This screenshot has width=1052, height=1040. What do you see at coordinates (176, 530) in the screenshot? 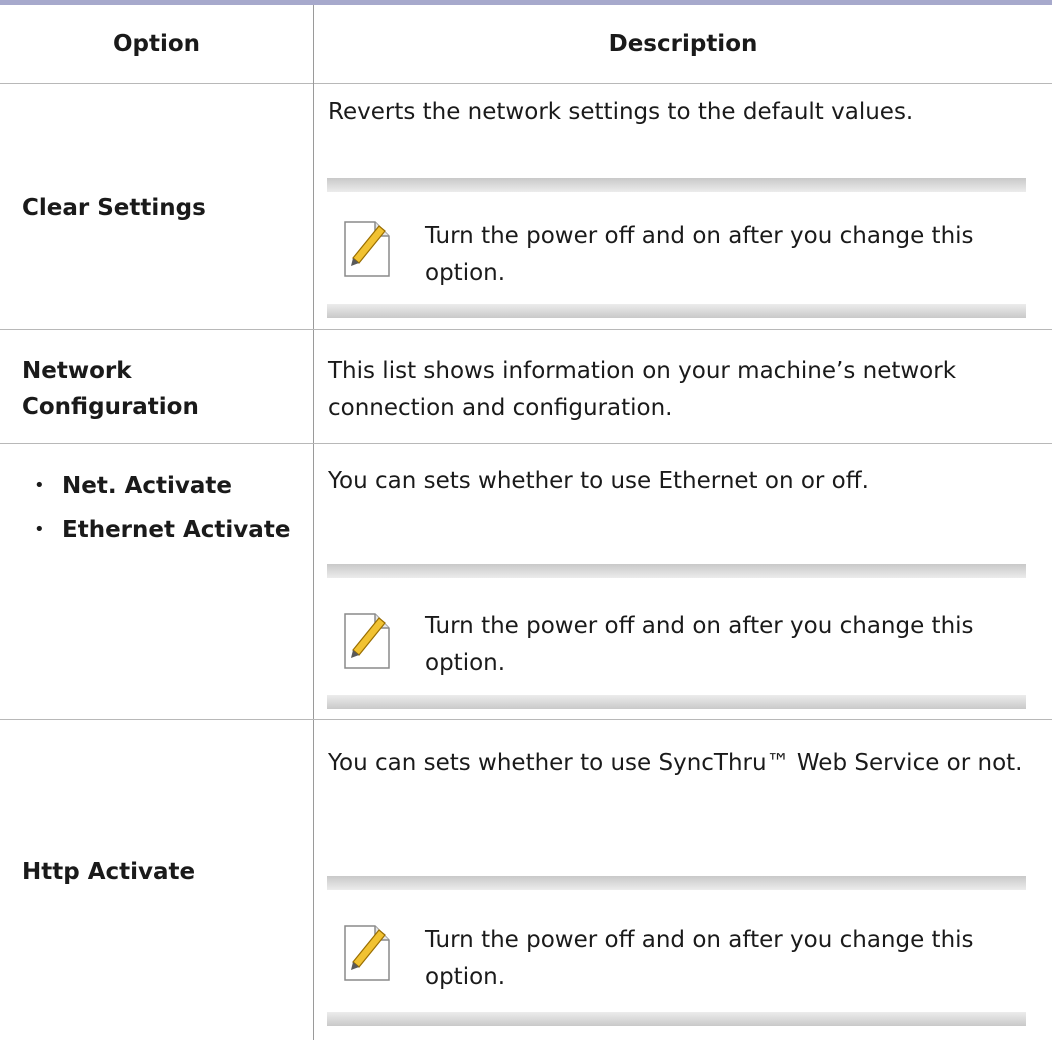
I see `option-label: Ethernet Activate` at bounding box center [176, 530].